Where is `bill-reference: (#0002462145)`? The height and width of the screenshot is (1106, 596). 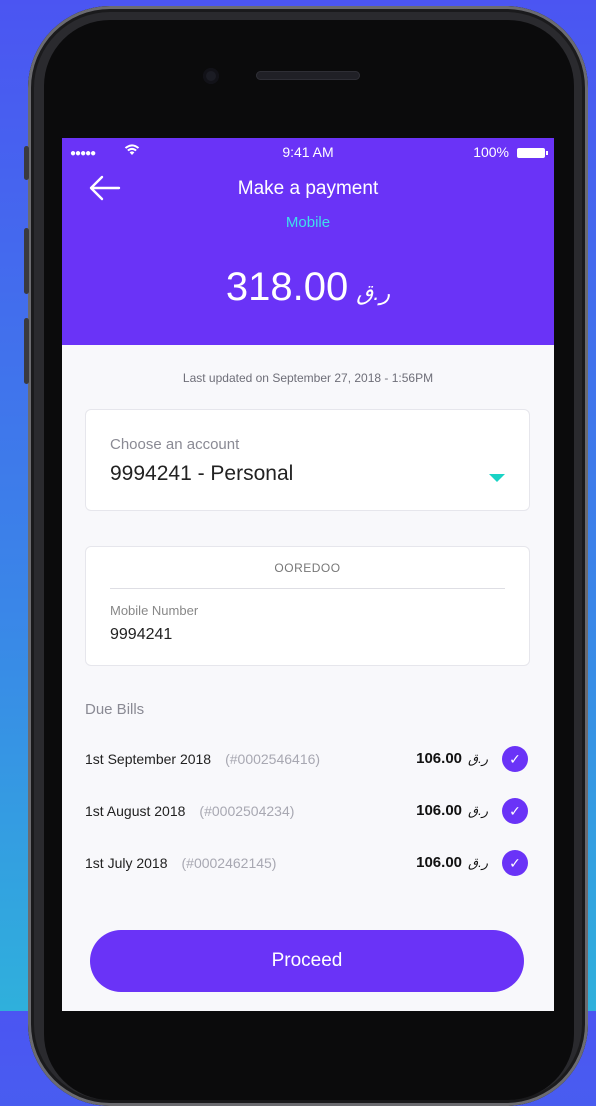 bill-reference: (#0002462145) is located at coordinates (229, 863).